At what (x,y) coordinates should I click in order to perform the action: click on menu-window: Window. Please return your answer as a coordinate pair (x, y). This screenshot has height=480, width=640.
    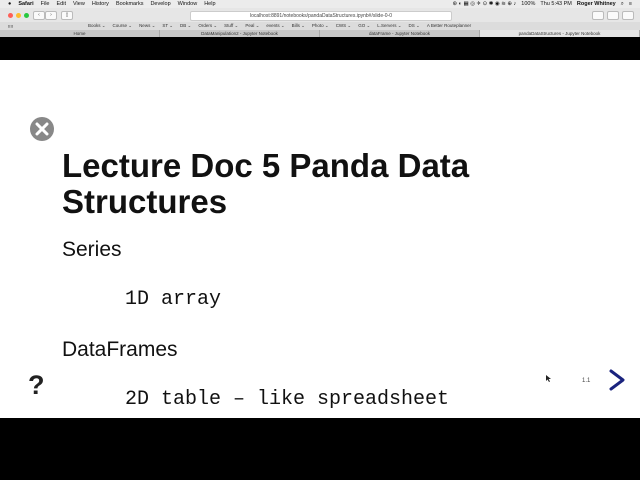
    Looking at the image, I should click on (188, 4).